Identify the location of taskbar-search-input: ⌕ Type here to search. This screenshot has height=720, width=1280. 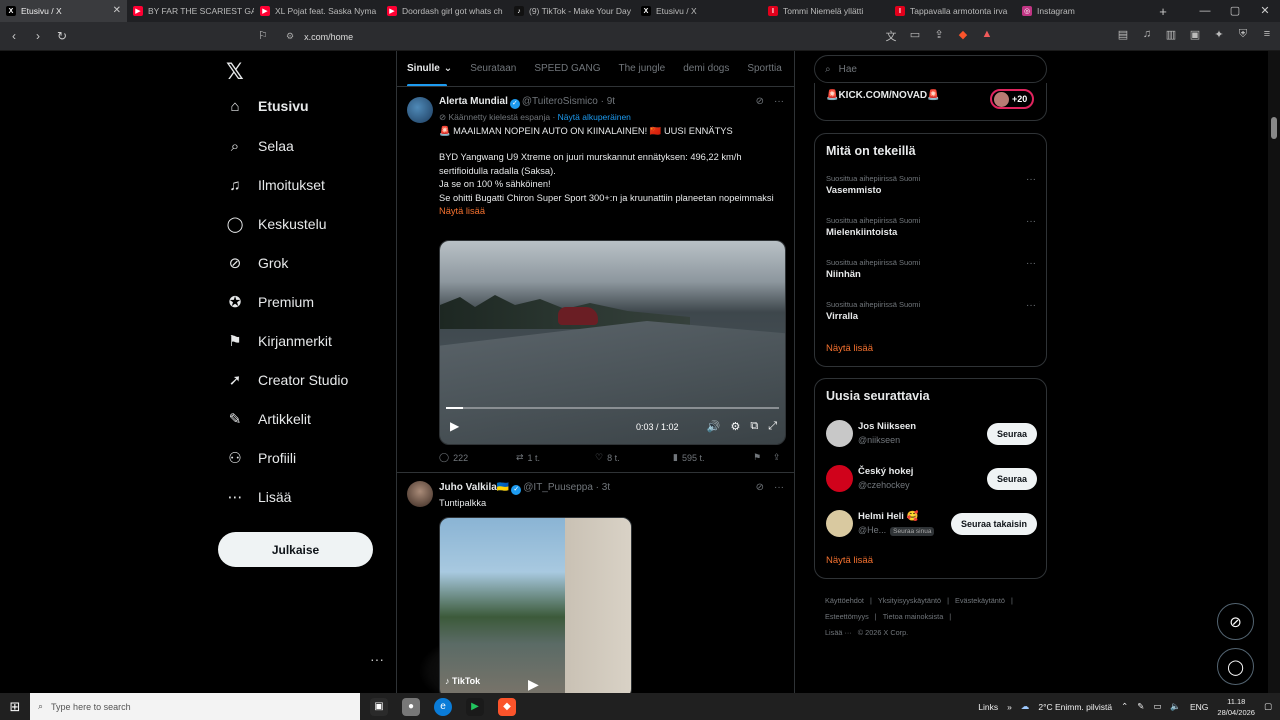
(195, 706).